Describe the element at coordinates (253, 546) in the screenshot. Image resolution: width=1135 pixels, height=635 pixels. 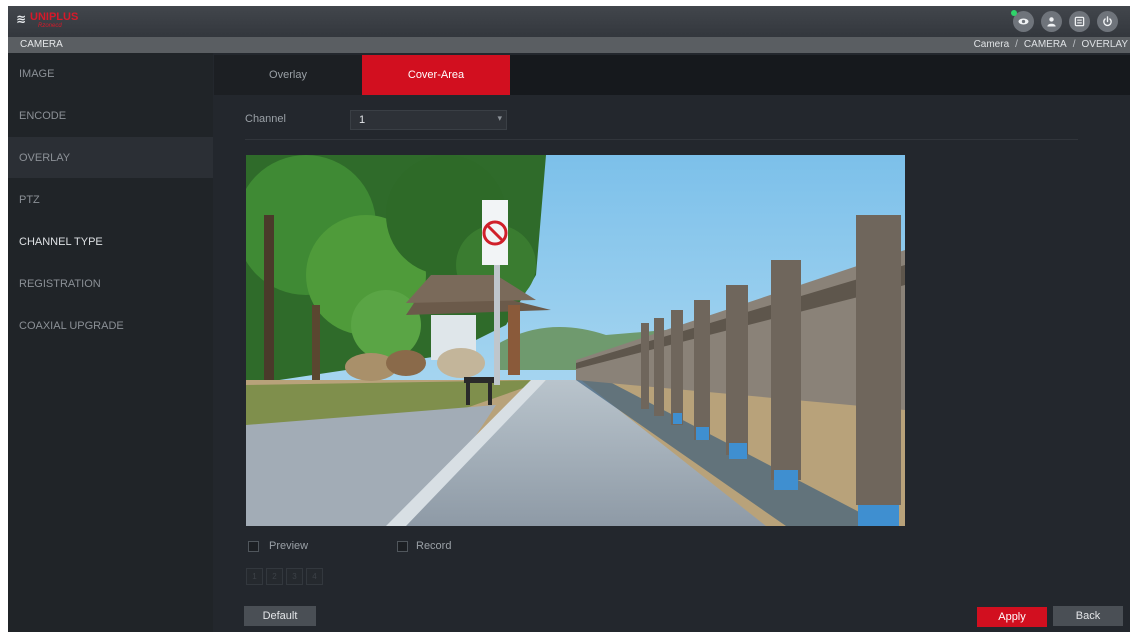
I see `preview-checkbox` at that location.